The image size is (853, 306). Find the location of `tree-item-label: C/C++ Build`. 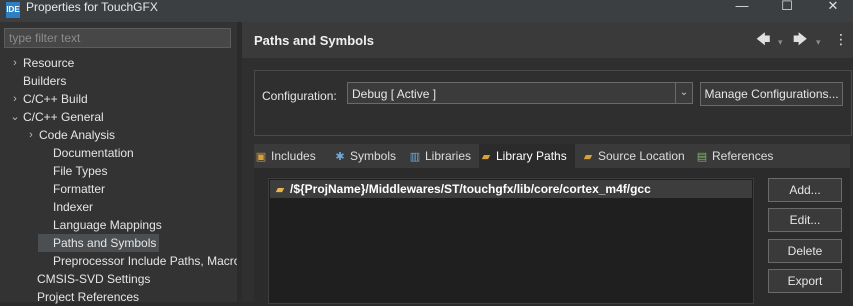

tree-item-label: C/C++ Build is located at coordinates (55, 99).